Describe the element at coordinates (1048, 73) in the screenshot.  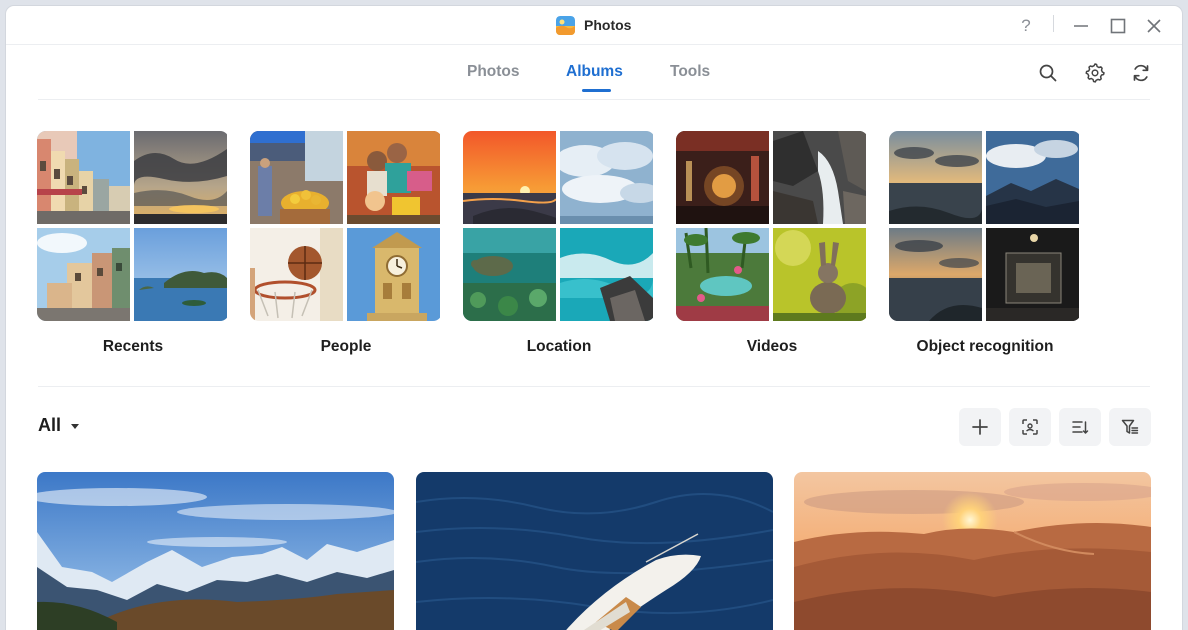
I see `search-icon` at that location.